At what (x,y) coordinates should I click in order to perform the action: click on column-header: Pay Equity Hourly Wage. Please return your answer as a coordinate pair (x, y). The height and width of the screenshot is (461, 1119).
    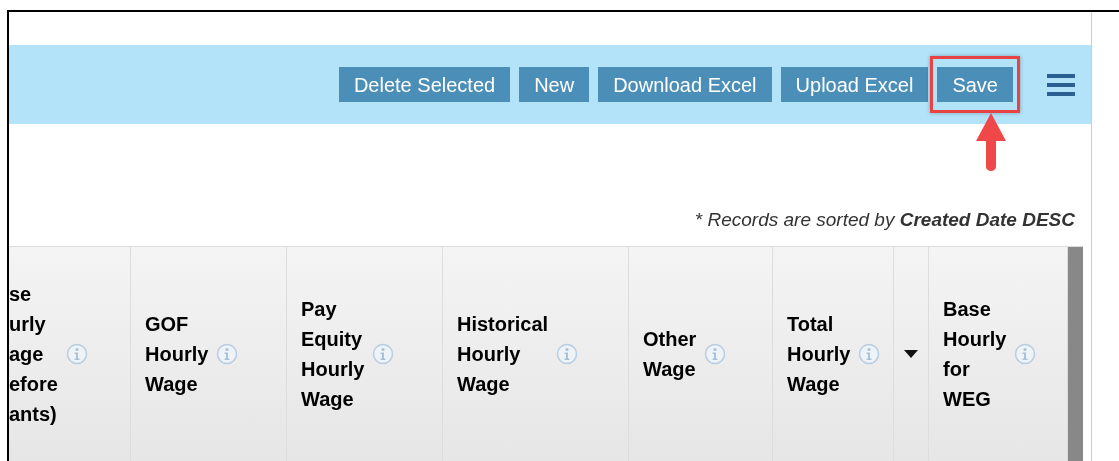
    Looking at the image, I should click on (333, 354).